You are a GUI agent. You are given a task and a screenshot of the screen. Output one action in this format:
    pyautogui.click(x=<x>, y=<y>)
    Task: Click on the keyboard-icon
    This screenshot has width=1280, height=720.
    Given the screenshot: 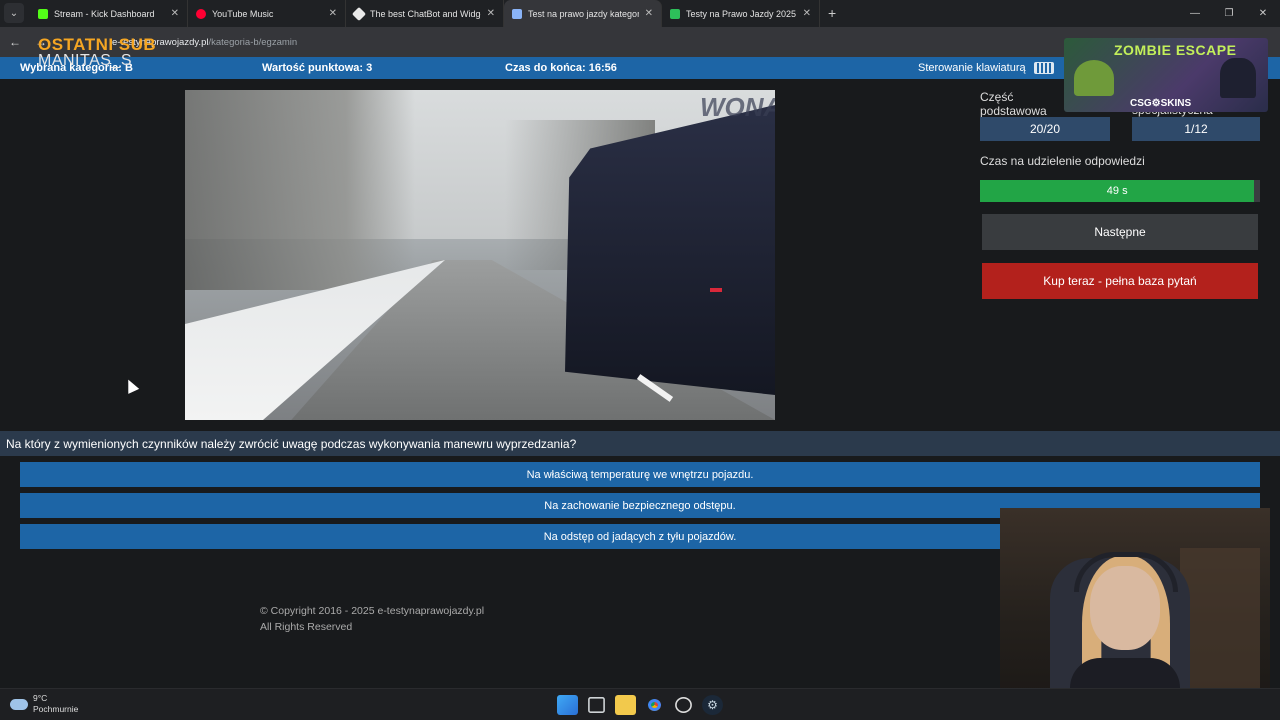 What is the action you would take?
    pyautogui.click(x=1043, y=68)
    